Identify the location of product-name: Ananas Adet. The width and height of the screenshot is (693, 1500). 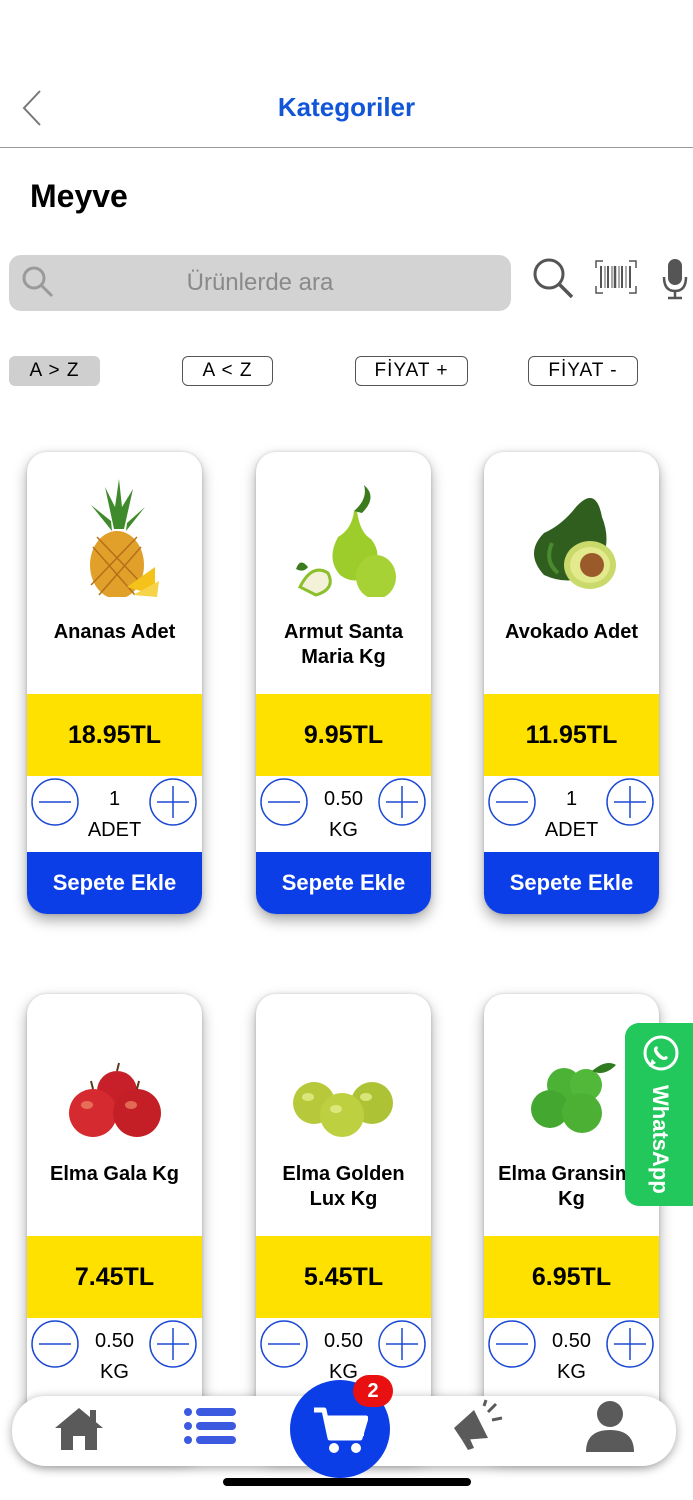
(114, 632).